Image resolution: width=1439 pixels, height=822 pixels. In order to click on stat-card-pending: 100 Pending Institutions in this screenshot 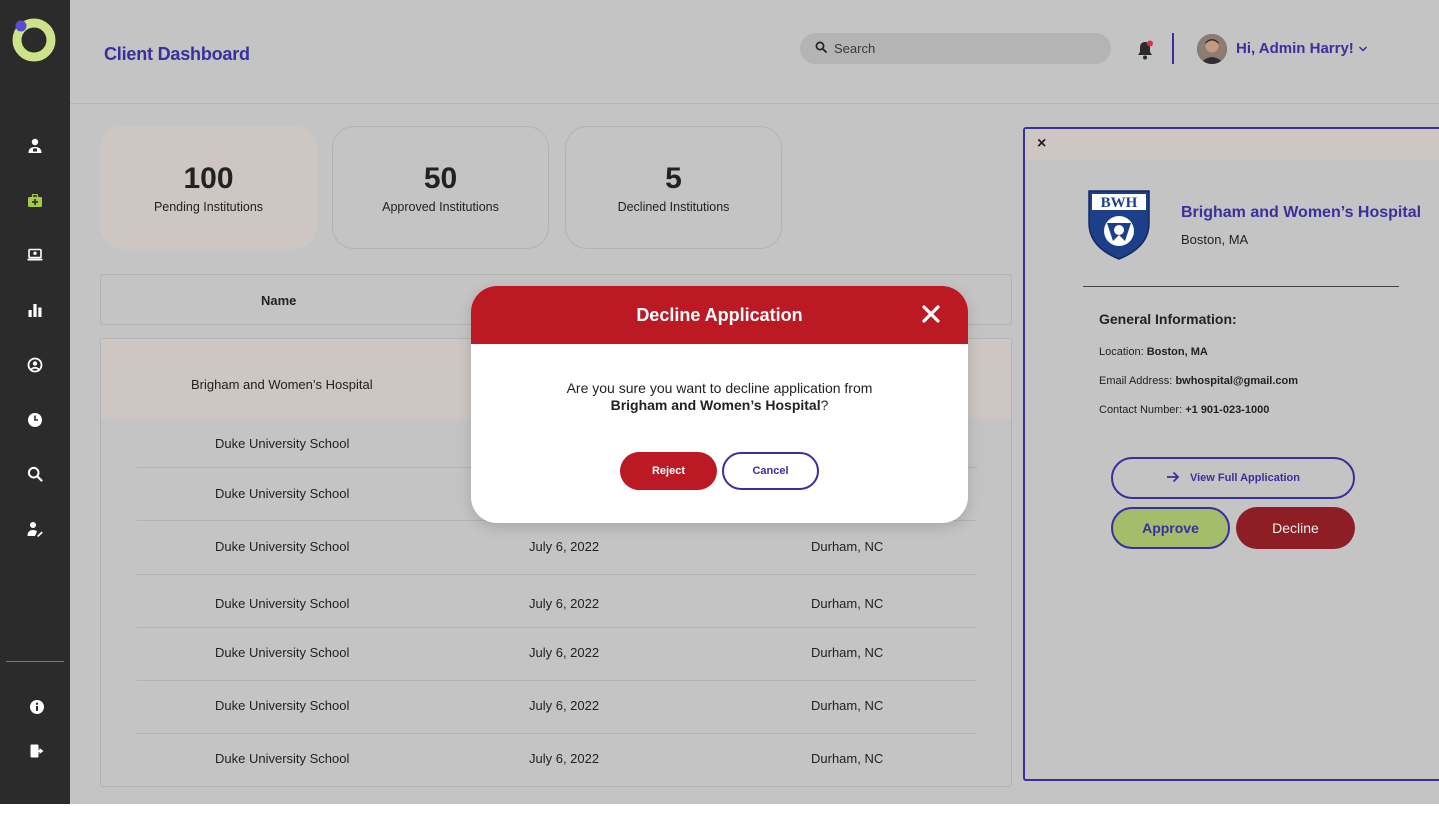, I will do `click(208, 187)`.